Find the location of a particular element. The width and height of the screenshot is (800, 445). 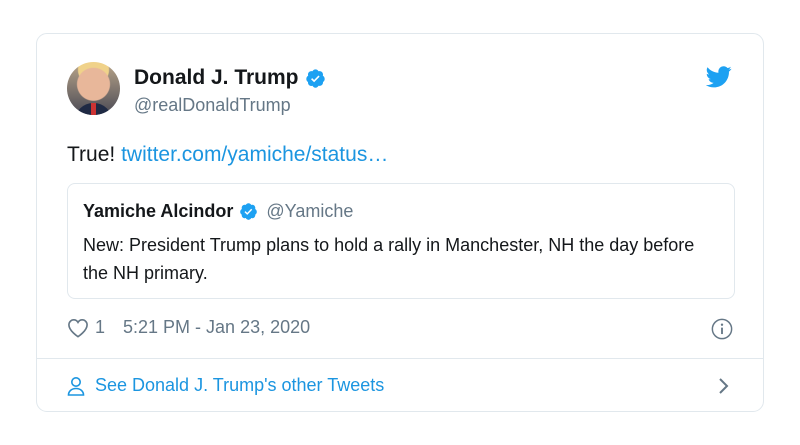

like-count: 1 is located at coordinates (100, 327).